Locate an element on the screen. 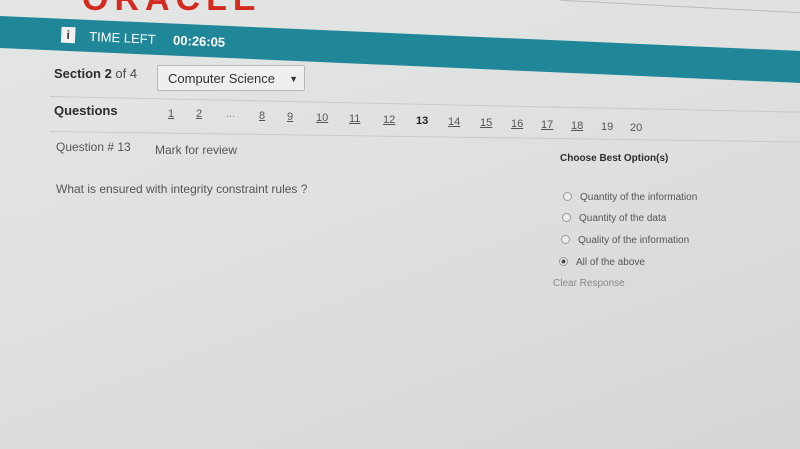 The image size is (800, 449). info-icon: i is located at coordinates (68, 35).